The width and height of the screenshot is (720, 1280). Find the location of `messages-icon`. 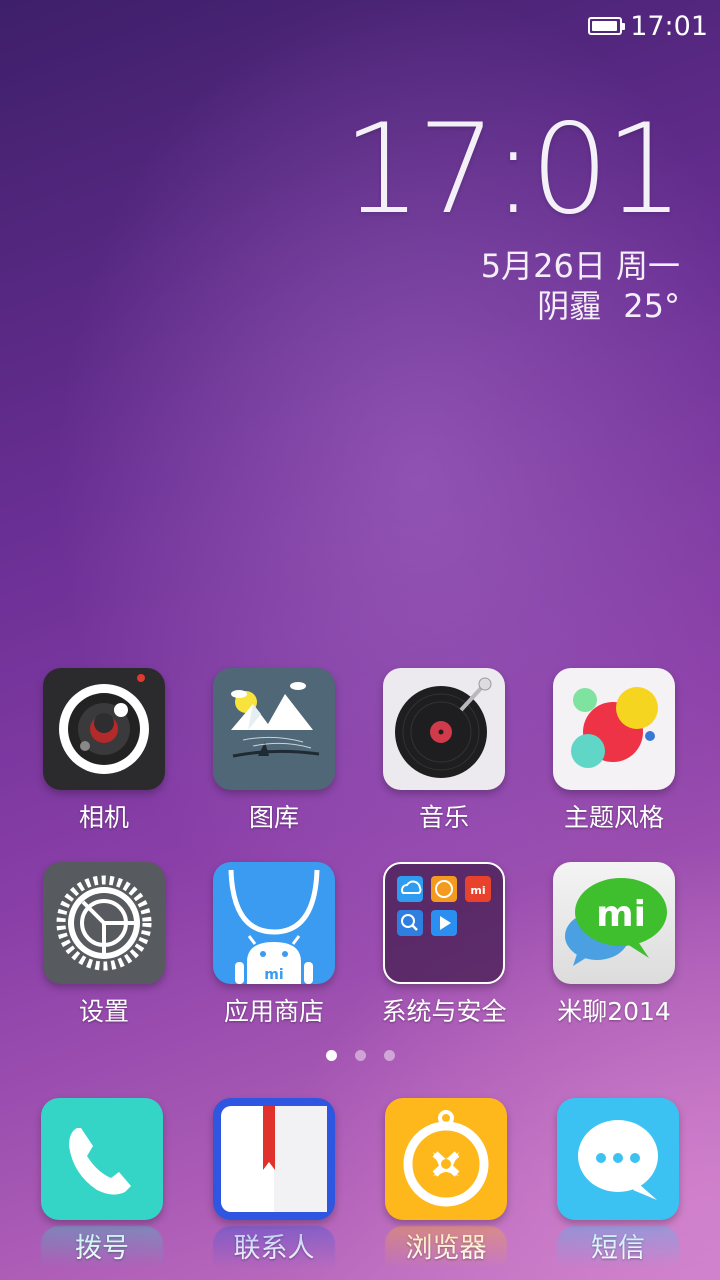

messages-icon is located at coordinates (618, 1159).